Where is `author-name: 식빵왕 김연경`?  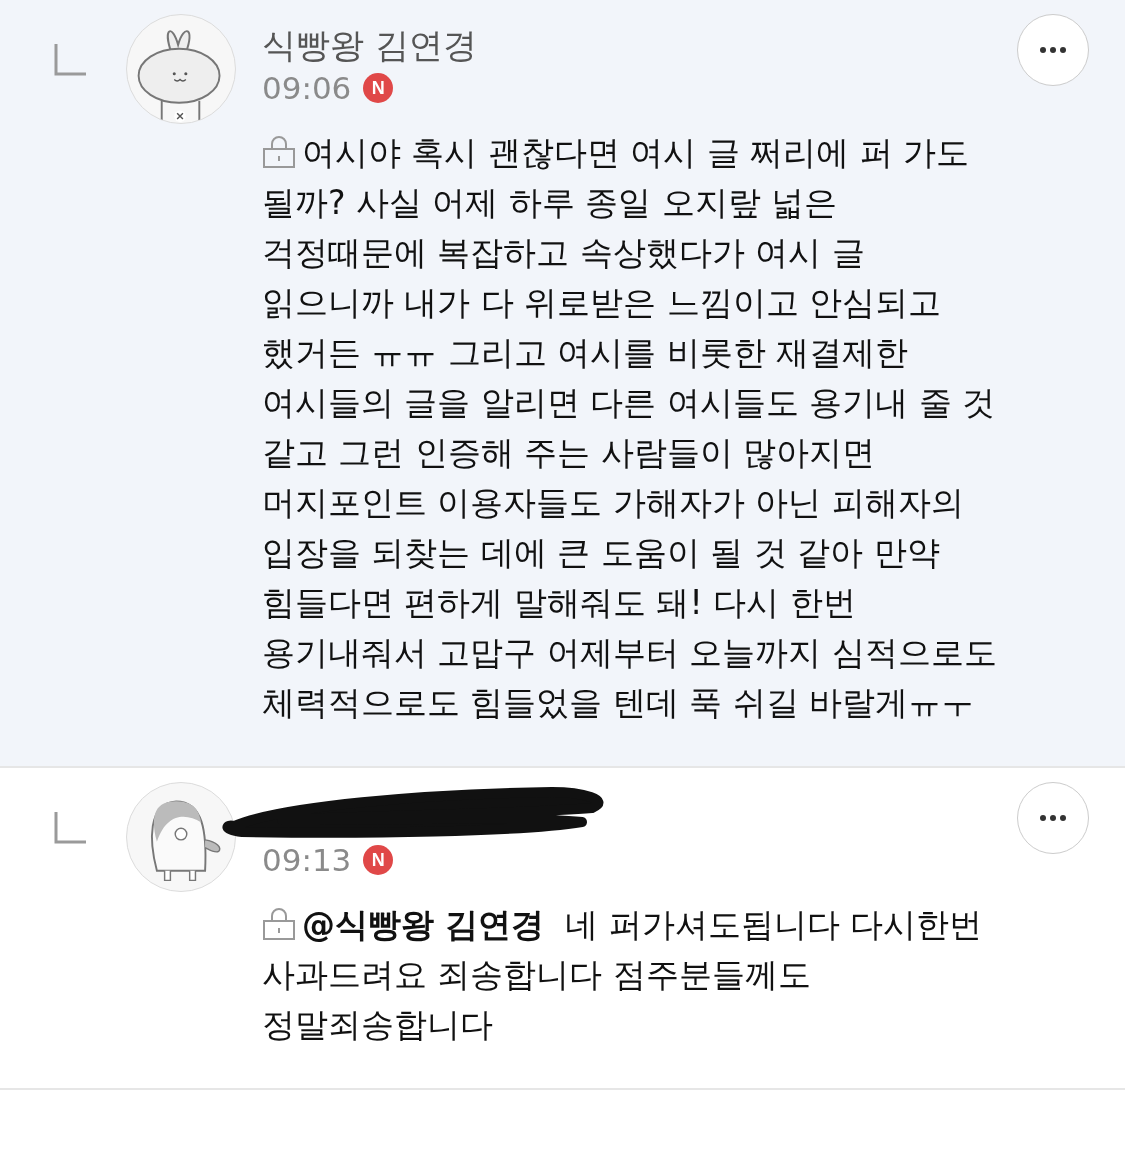 author-name: 식빵왕 김연경 is located at coordinates (639, 41).